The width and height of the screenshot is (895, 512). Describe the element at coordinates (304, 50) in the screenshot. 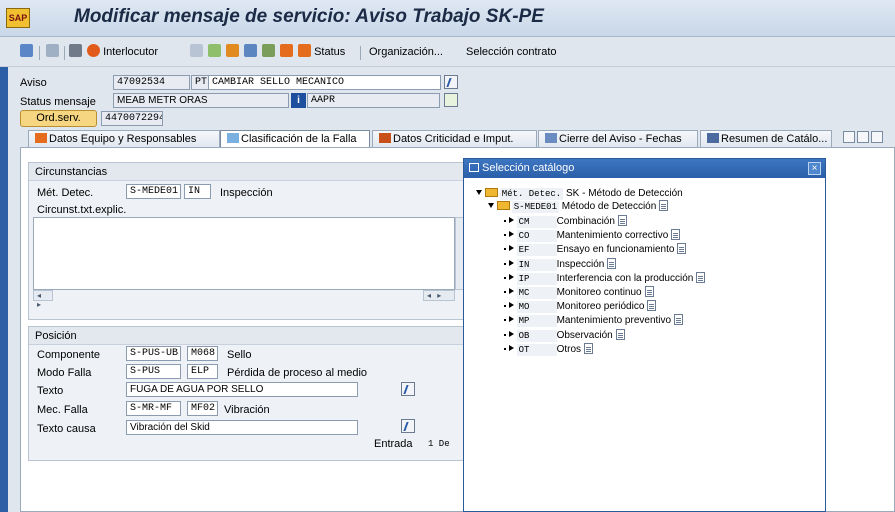

I see `status-icon` at that location.